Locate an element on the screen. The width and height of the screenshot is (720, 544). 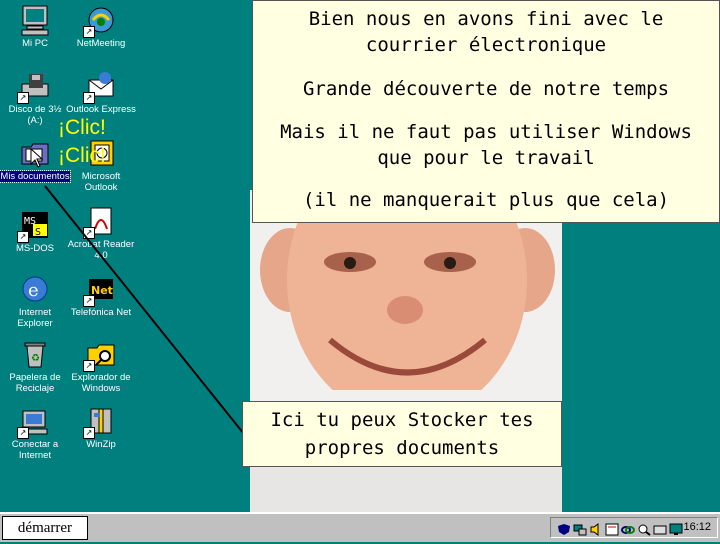
desktop-icon-netmeeting: ↗ NetMeeting is located at coordinates (101, 26).